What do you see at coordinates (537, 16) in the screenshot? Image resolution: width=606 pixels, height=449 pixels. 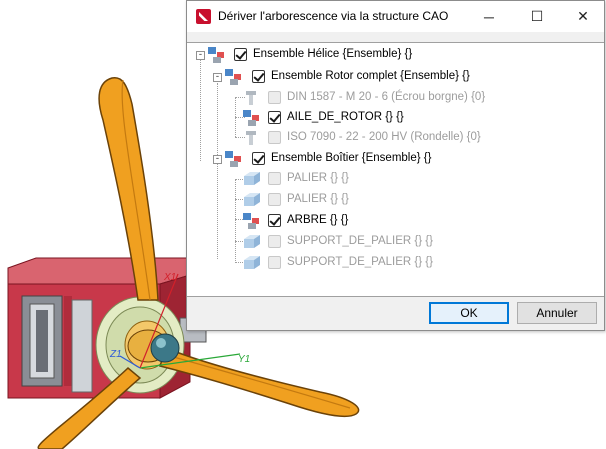 I see `maximize-button: ☐` at bounding box center [537, 16].